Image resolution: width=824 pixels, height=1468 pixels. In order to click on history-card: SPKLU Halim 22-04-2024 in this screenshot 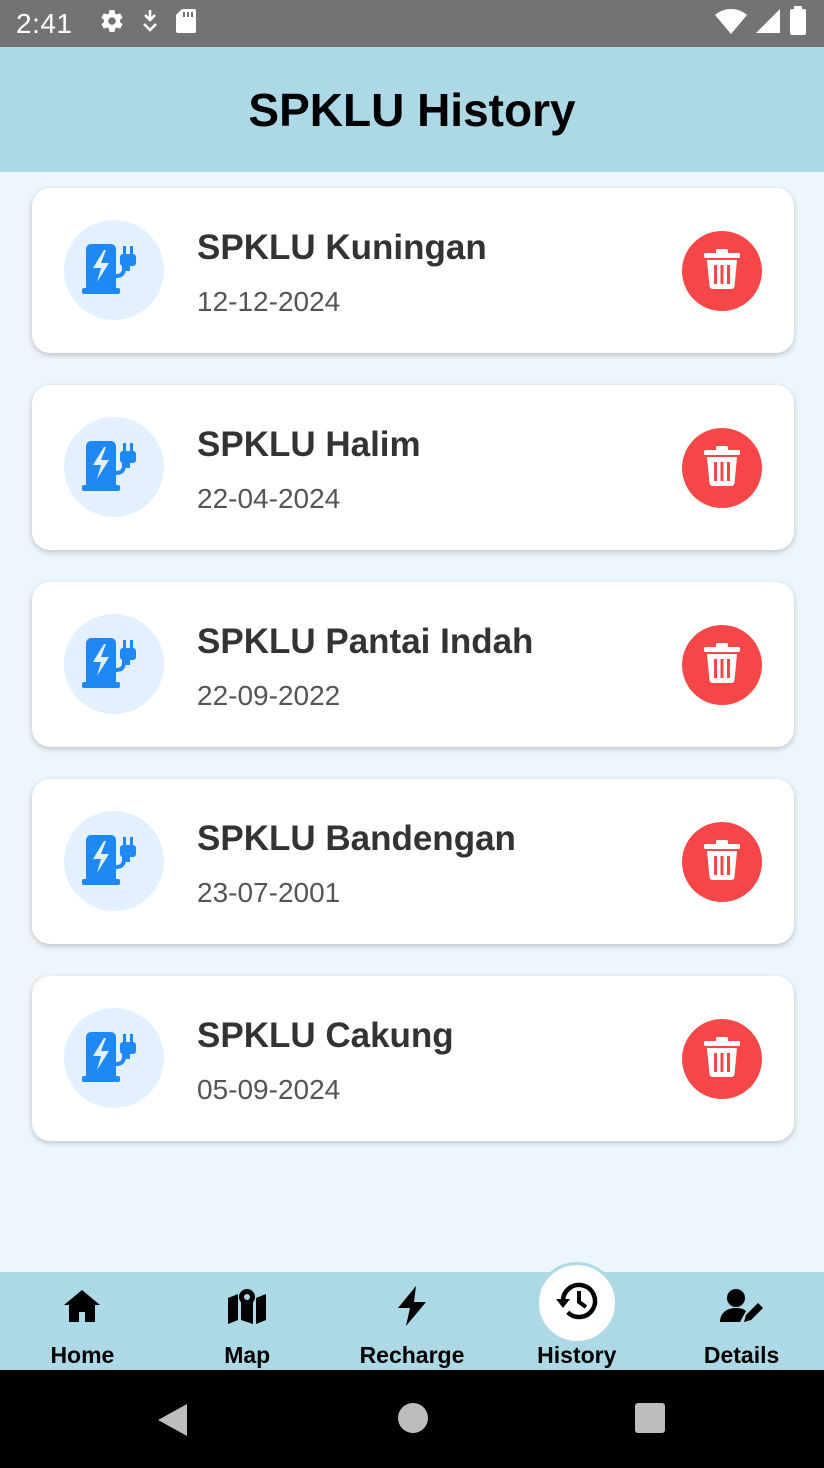, I will do `click(413, 467)`.